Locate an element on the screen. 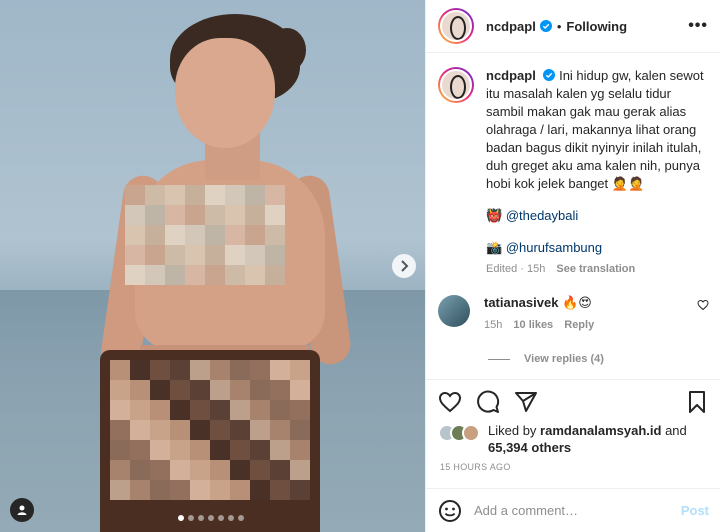 The width and height of the screenshot is (720, 532). heart-icon is located at coordinates (450, 402).